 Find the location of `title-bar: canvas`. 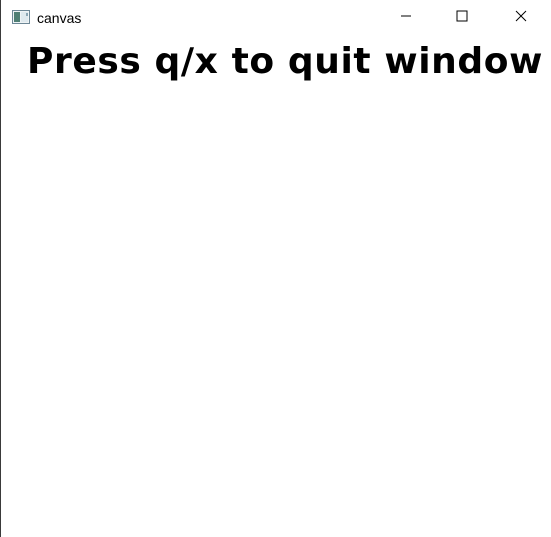

title-bar: canvas is located at coordinates (276, 18).